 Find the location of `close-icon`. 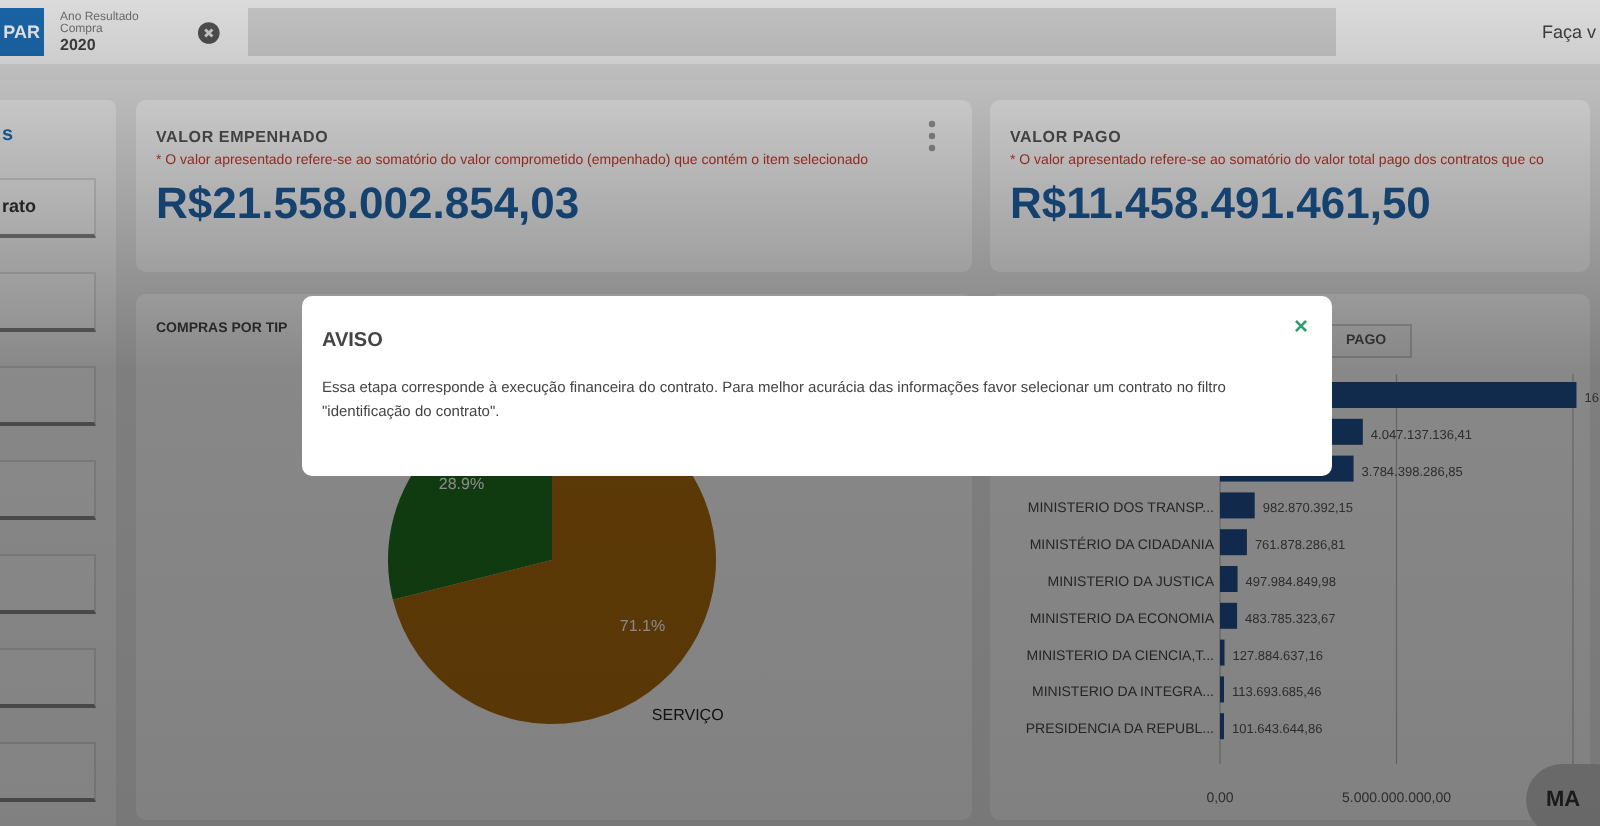

close-icon is located at coordinates (209, 32).